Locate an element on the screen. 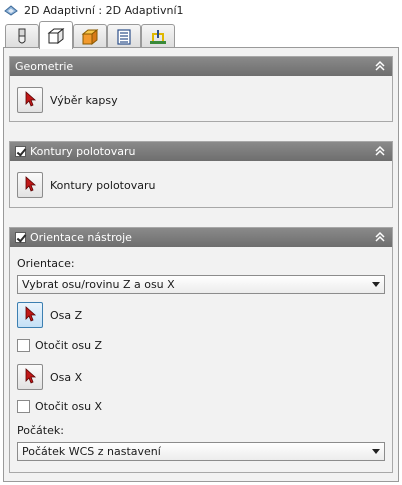 The image size is (402, 485). flip-x-row: Otočit osu X is located at coordinates (59, 406).